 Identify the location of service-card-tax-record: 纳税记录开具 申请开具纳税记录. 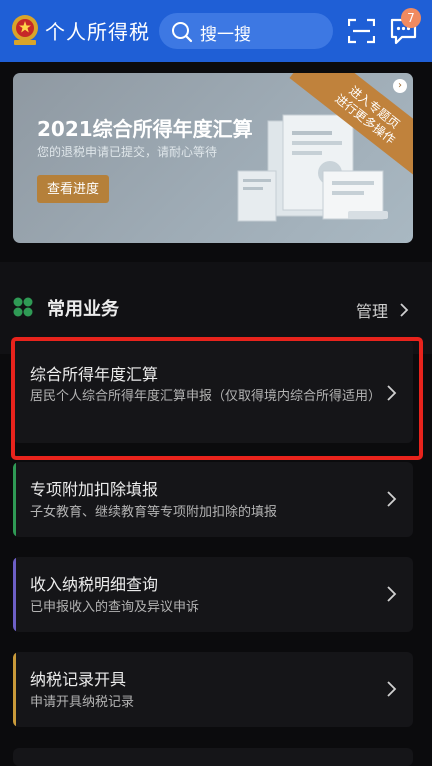
(213, 689).